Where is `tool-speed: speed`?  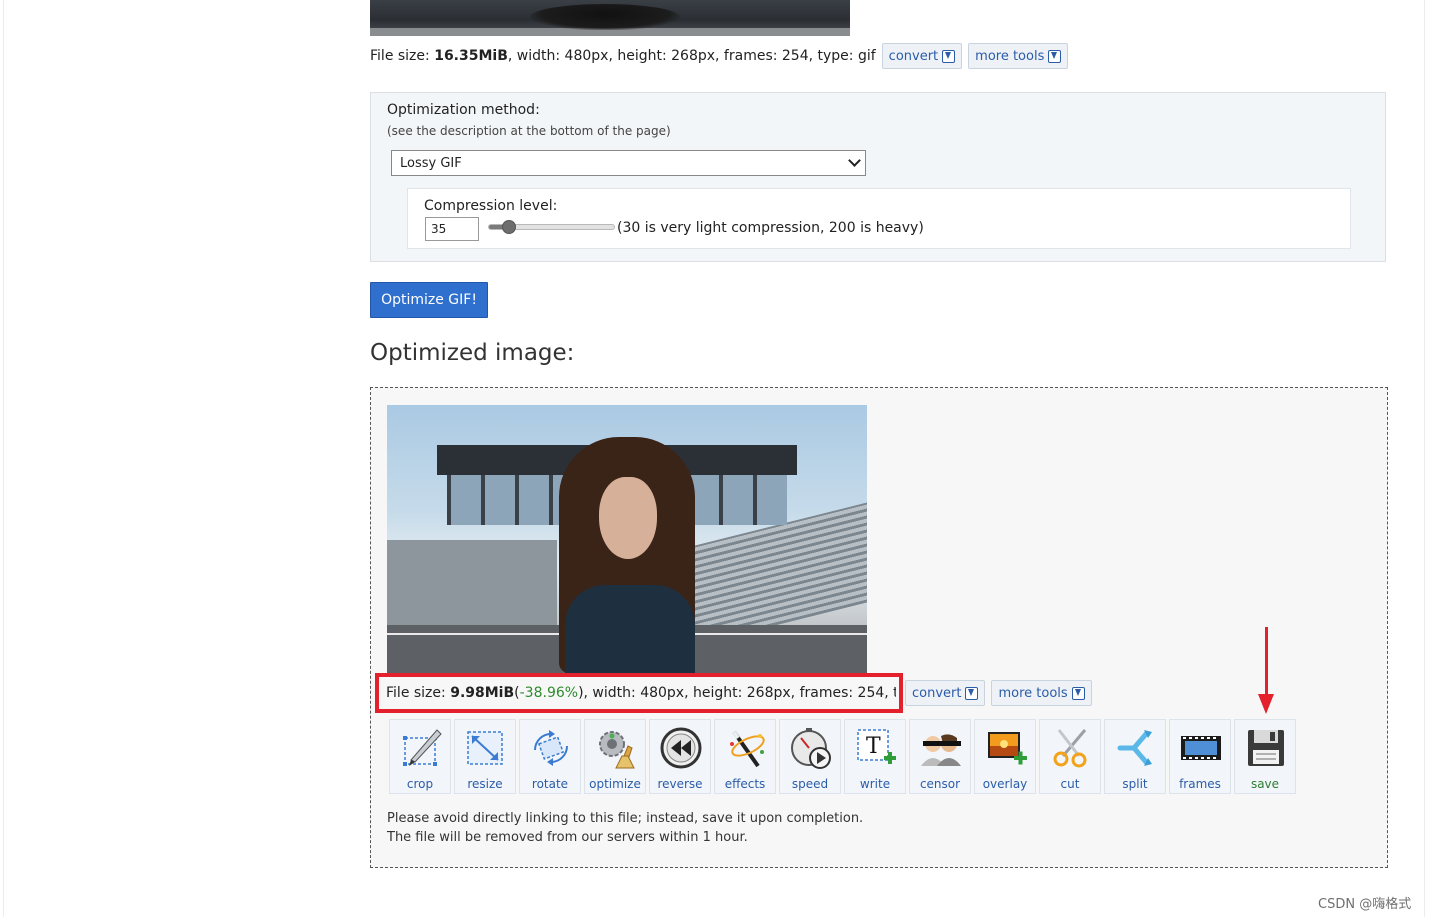 tool-speed: speed is located at coordinates (810, 756).